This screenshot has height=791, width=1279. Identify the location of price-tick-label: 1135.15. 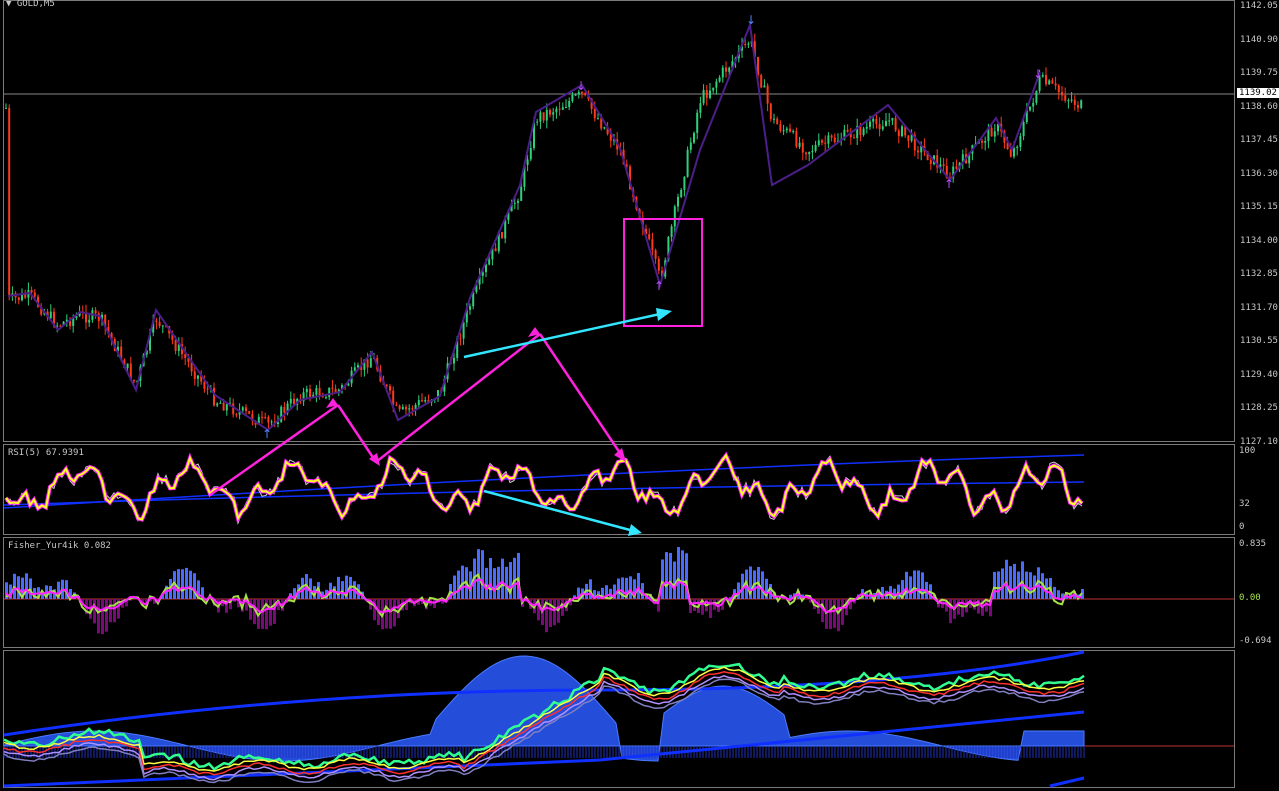
(1259, 207).